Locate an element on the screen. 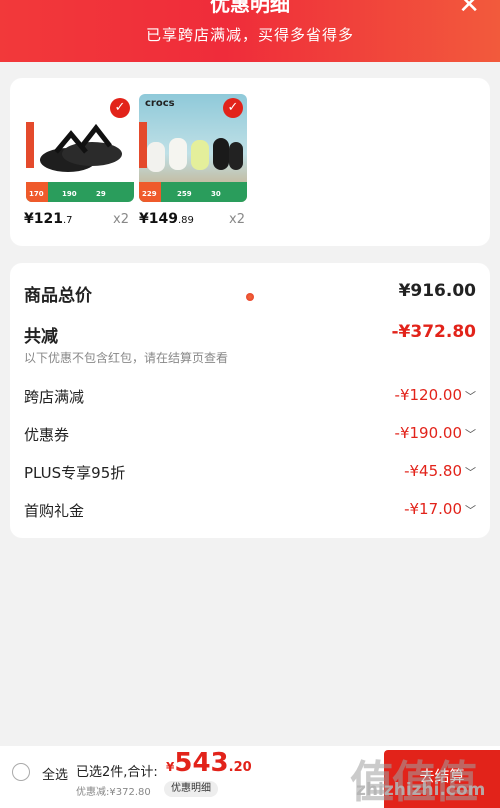  header: 优惠明细 已享跨店满减，买得多省得多 ✕ is located at coordinates (250, 31).